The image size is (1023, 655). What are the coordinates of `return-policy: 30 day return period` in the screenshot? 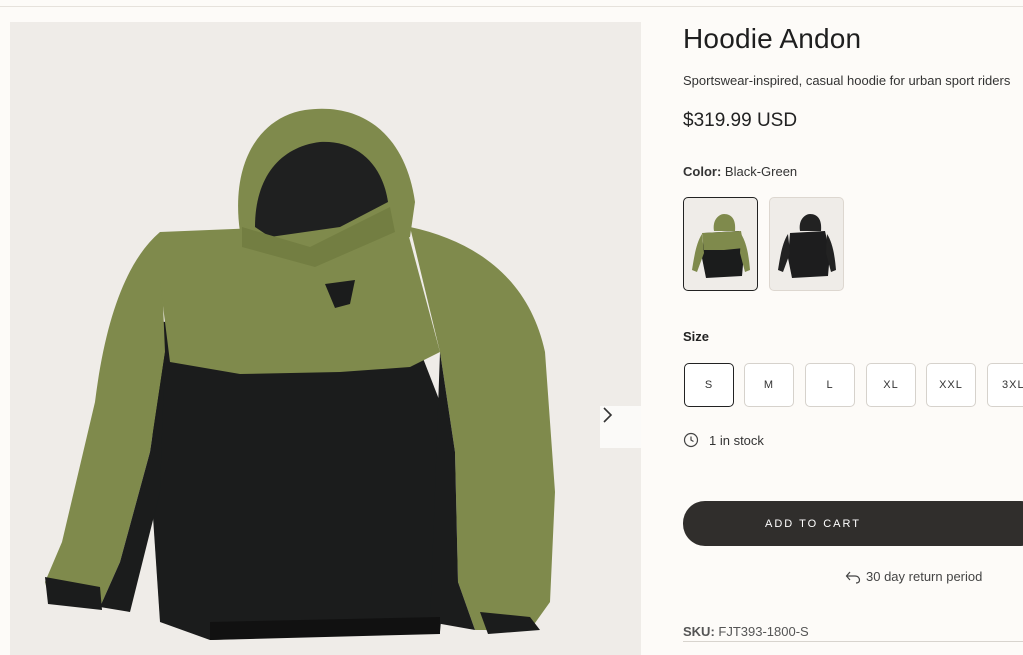 It's located at (913, 576).